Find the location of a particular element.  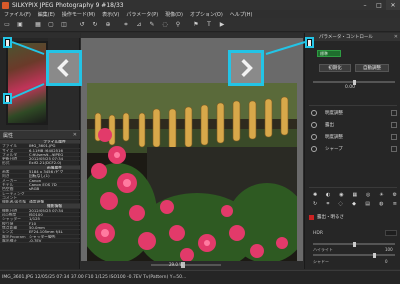

prev-image-button is located at coordinates (64, 68).